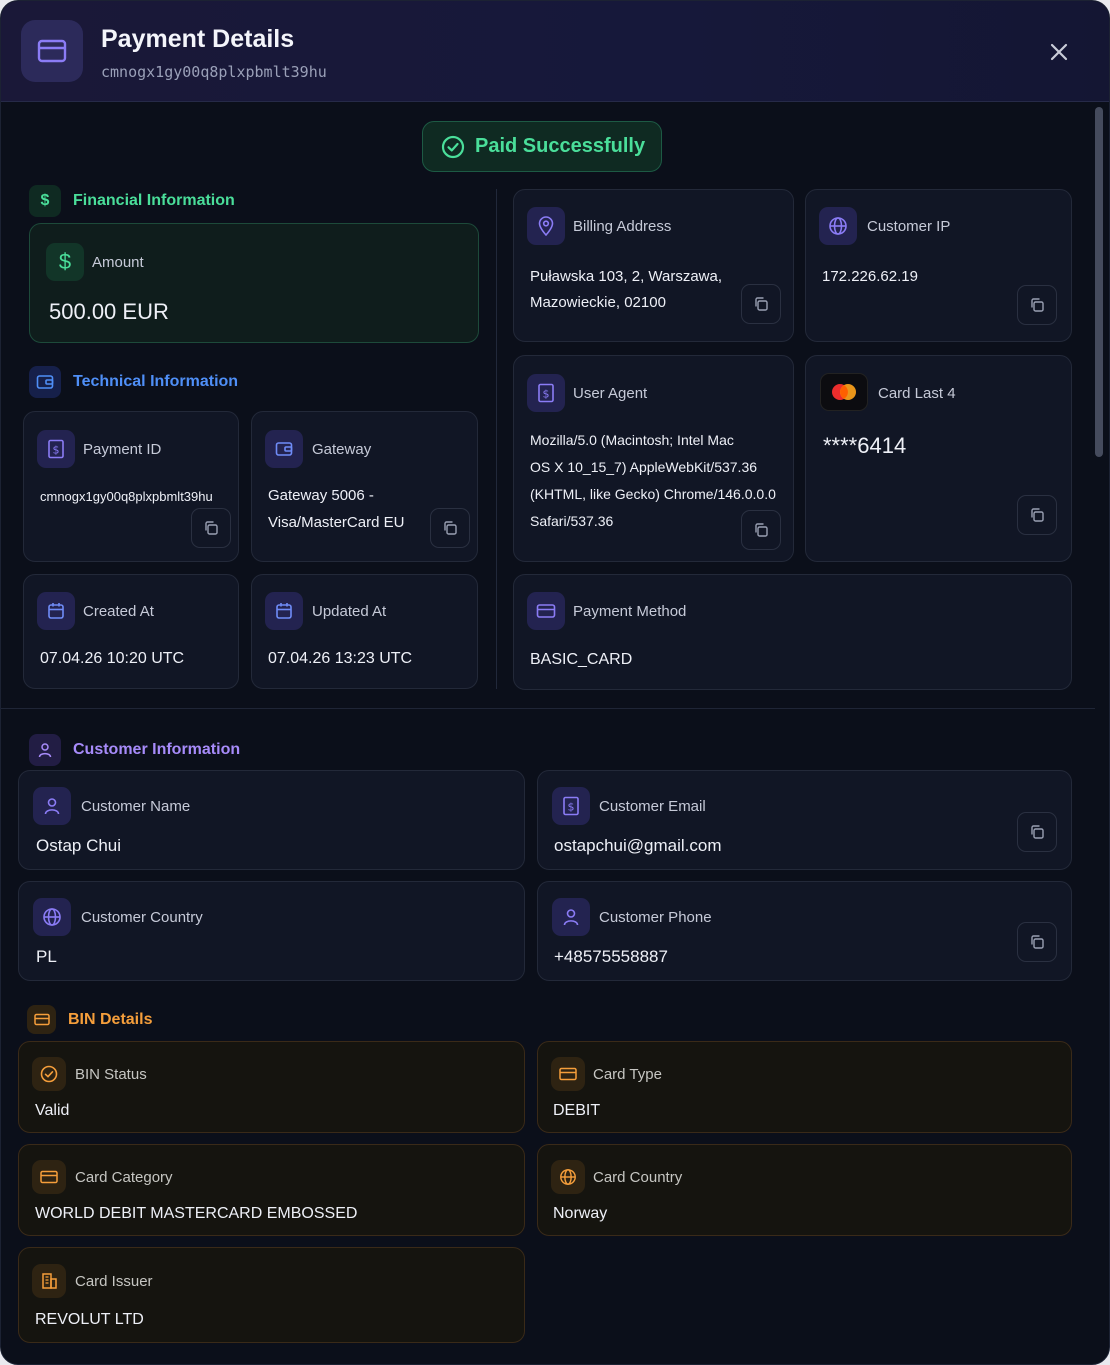 This screenshot has height=1365, width=1110. Describe the element at coordinates (626, 276) in the screenshot. I see `billing-address-line1: Puławska 103, 2, Warszawa,` at that location.